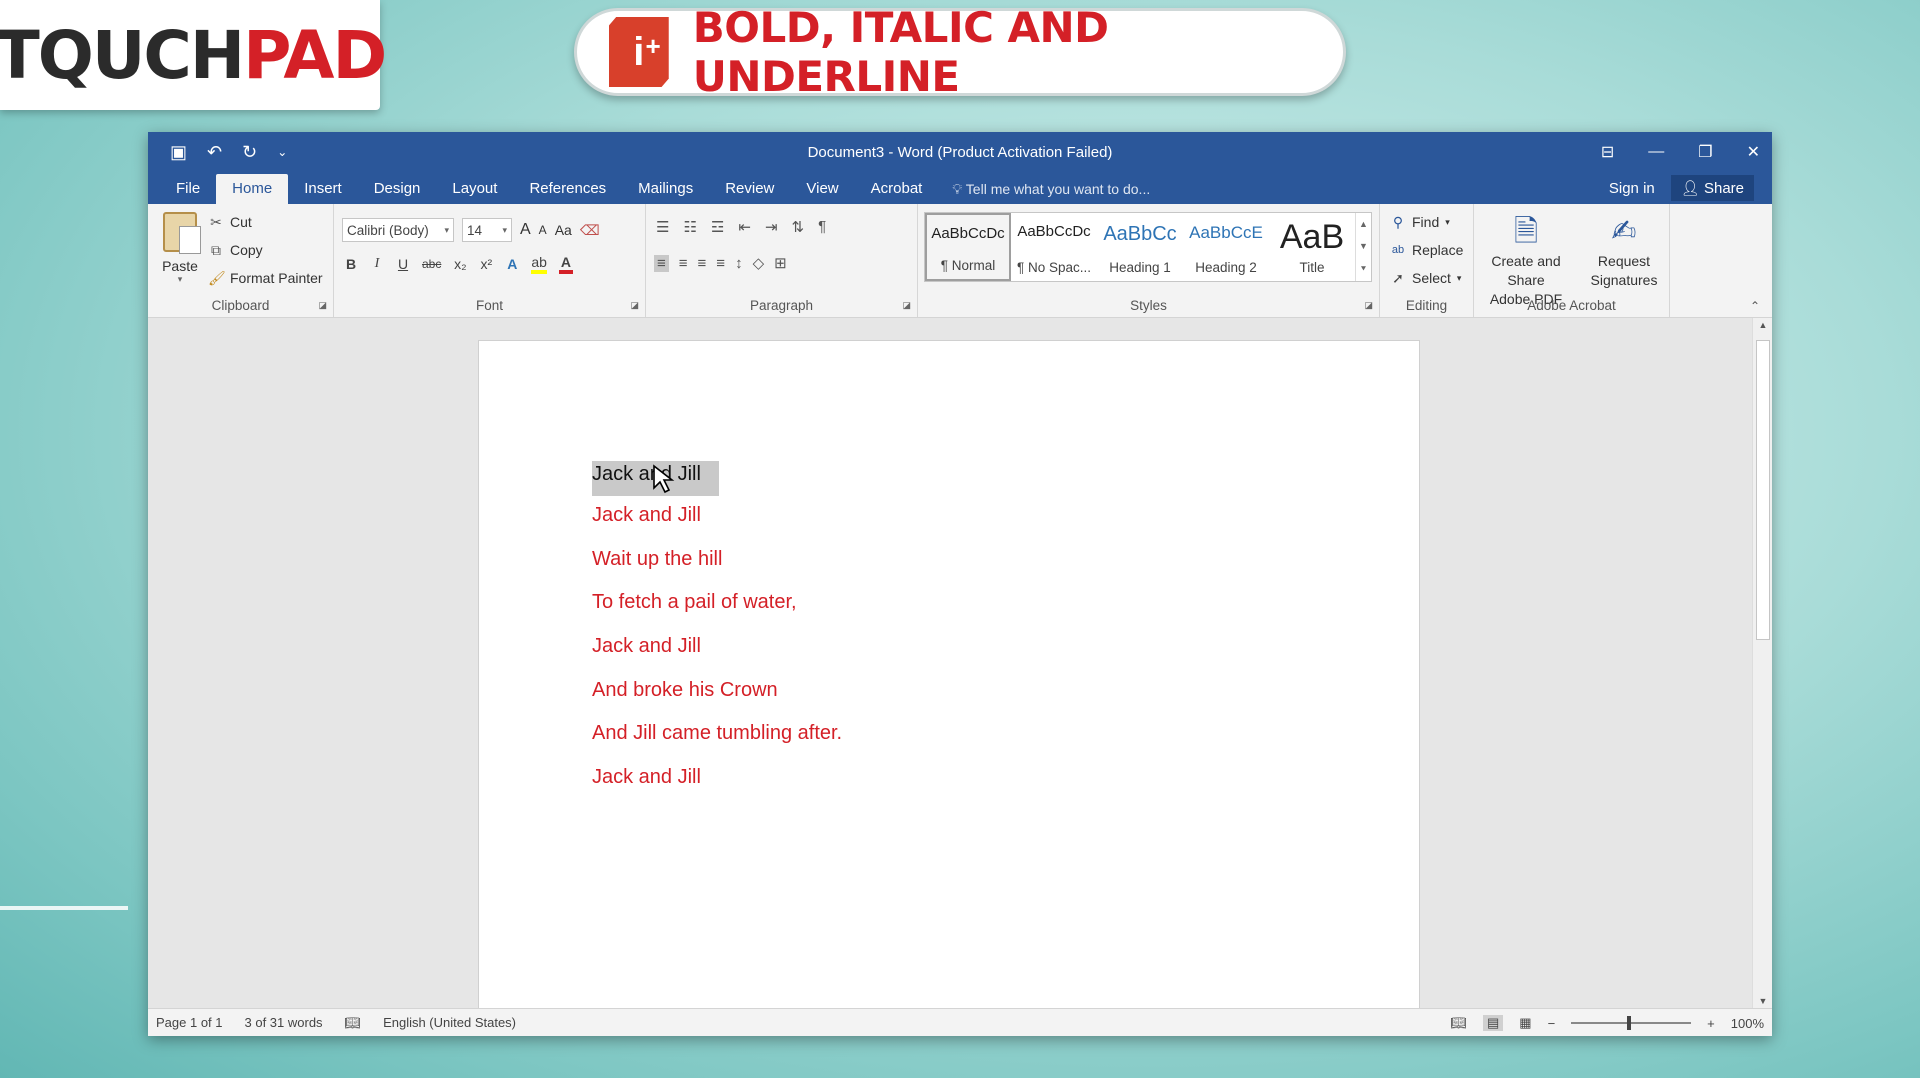  What do you see at coordinates (798, 227) in the screenshot?
I see `sort-icon: ⇅` at bounding box center [798, 227].